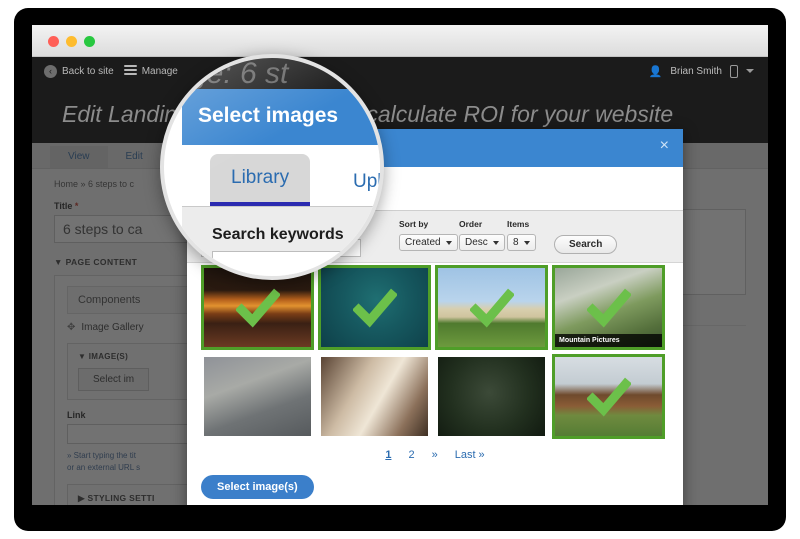 The image size is (800, 539). I want to click on back-to-site-link: ‹ Back to site, so click(79, 71).